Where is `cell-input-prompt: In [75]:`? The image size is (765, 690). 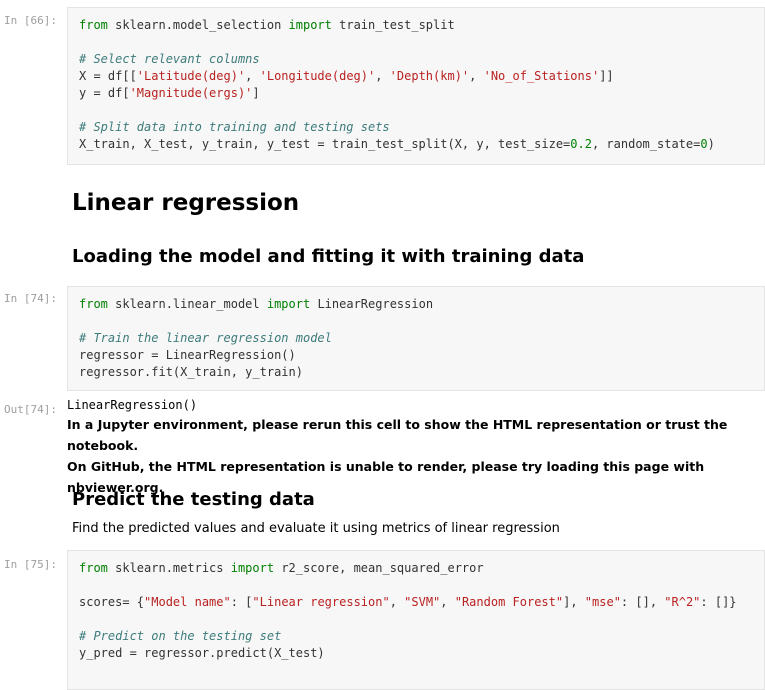 cell-input-prompt: In [75]: is located at coordinates (30, 564).